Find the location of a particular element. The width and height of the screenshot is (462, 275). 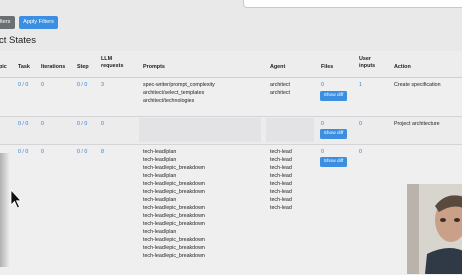

page-title: ct States is located at coordinates (18, 40).